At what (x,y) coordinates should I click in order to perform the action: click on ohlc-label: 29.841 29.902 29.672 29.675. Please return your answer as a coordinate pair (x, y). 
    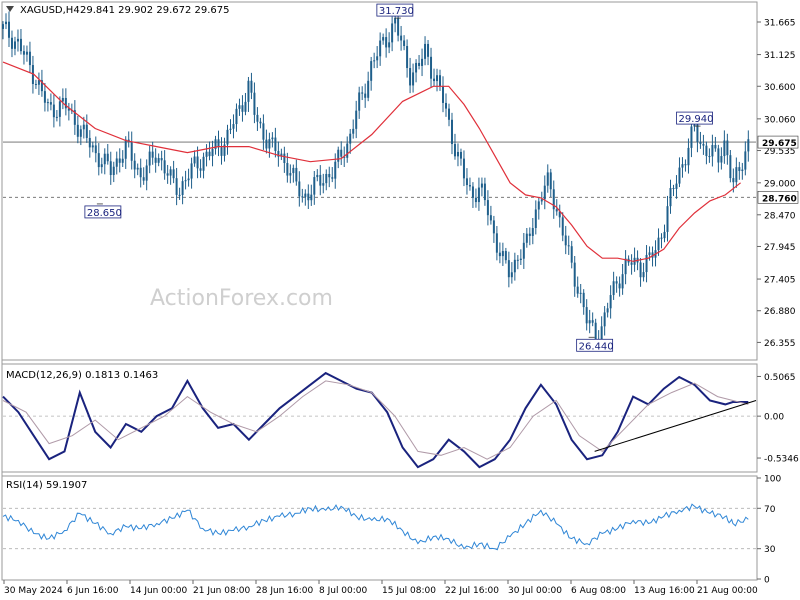
    Looking at the image, I should click on (155, 10).